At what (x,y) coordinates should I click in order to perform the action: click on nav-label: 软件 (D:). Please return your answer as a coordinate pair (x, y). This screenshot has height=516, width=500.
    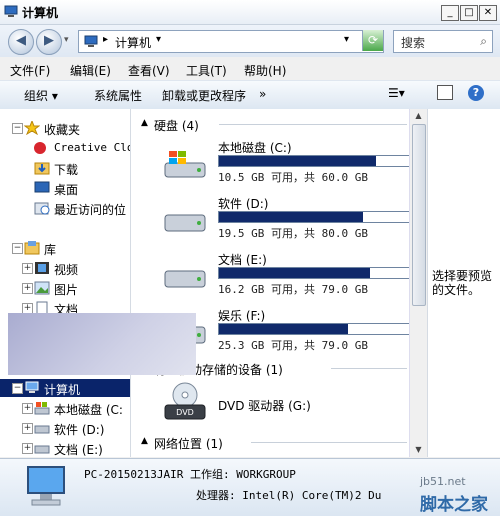
    Looking at the image, I should click on (79, 430).